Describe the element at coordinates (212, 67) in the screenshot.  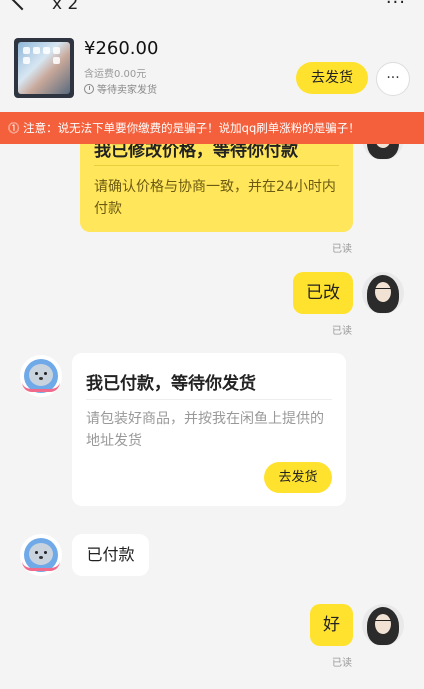
I see `product-header: ¥260.00 含运费0.00元 等待卖家发货 去发货 ···` at that location.